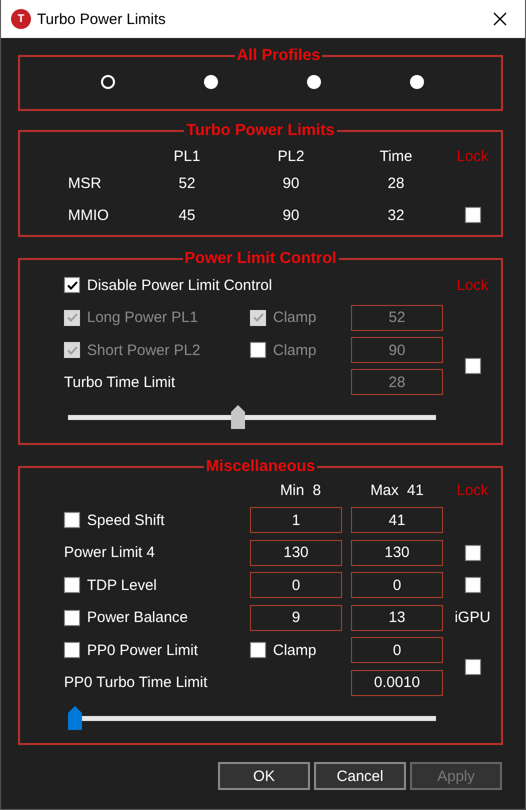 This screenshot has width=526, height=810. I want to click on value-text: 32, so click(396, 216).